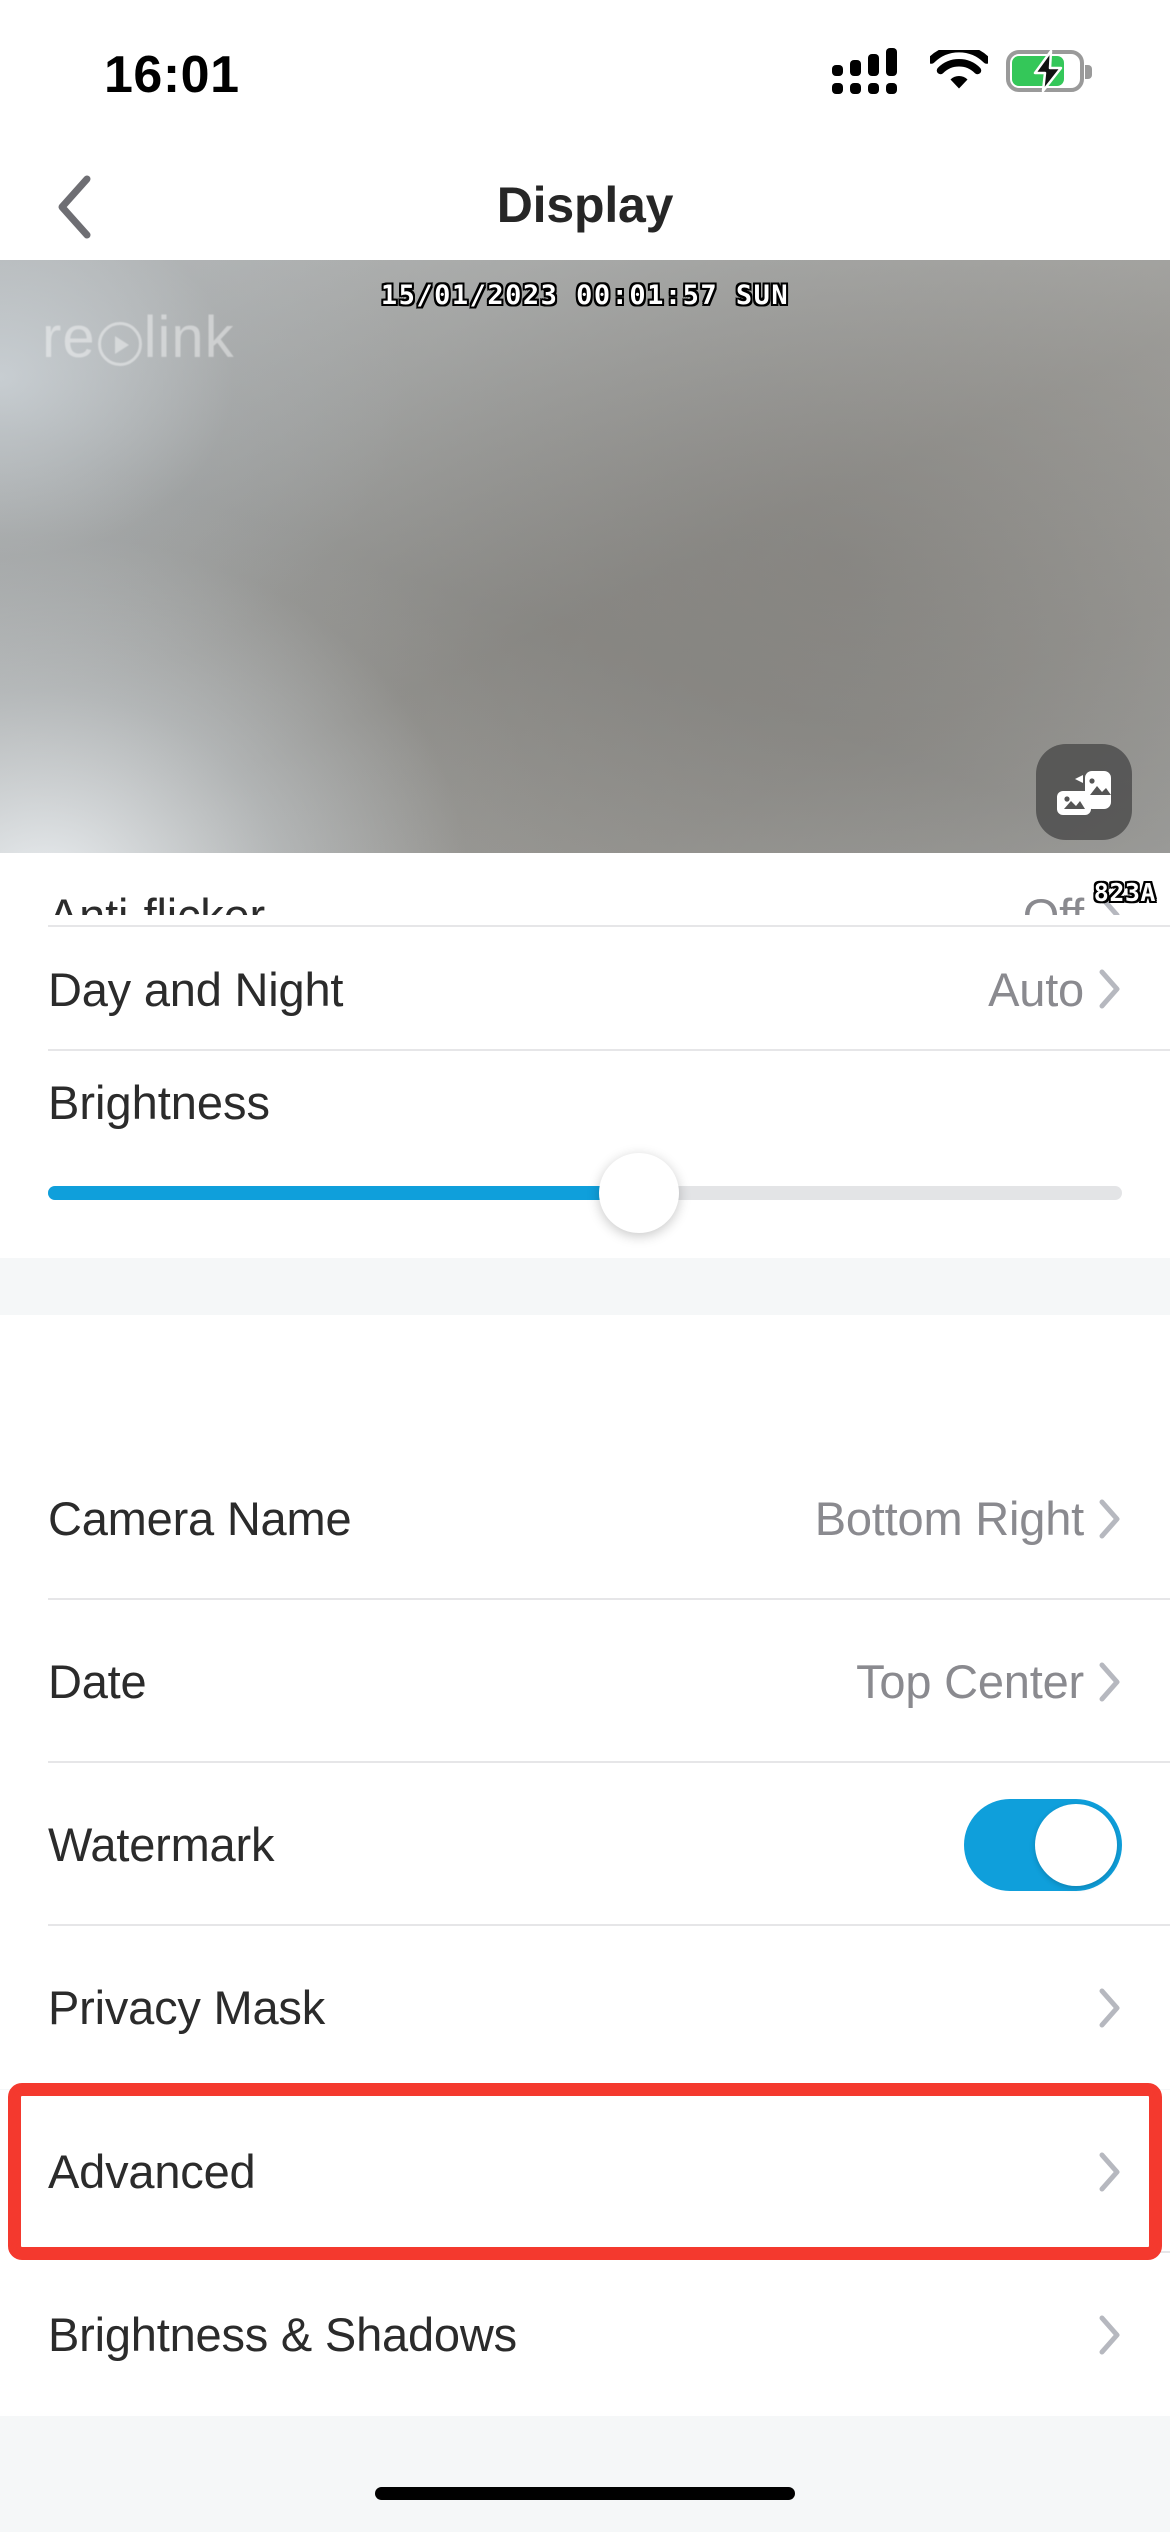  Describe the element at coordinates (1053, 902) in the screenshot. I see `row-value-anti-flicker: Off` at that location.